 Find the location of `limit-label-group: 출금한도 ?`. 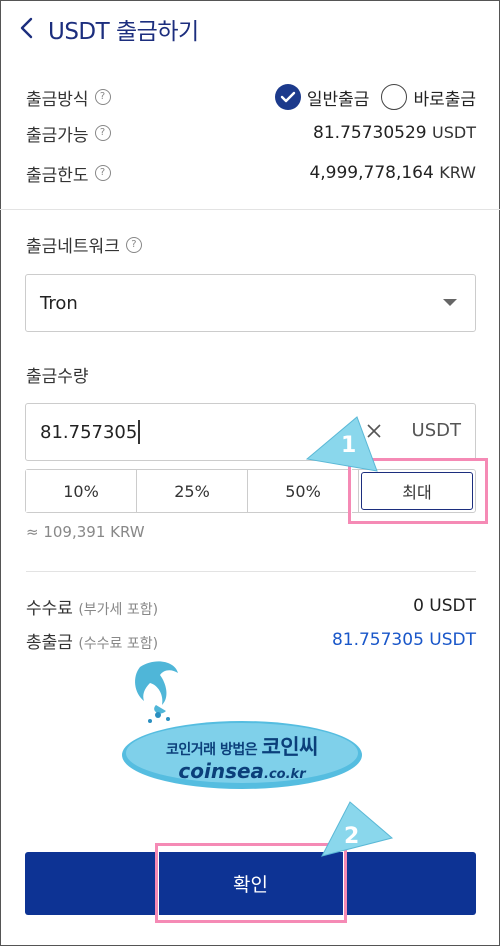

limit-label-group: 출금한도 ? is located at coordinates (68, 173).